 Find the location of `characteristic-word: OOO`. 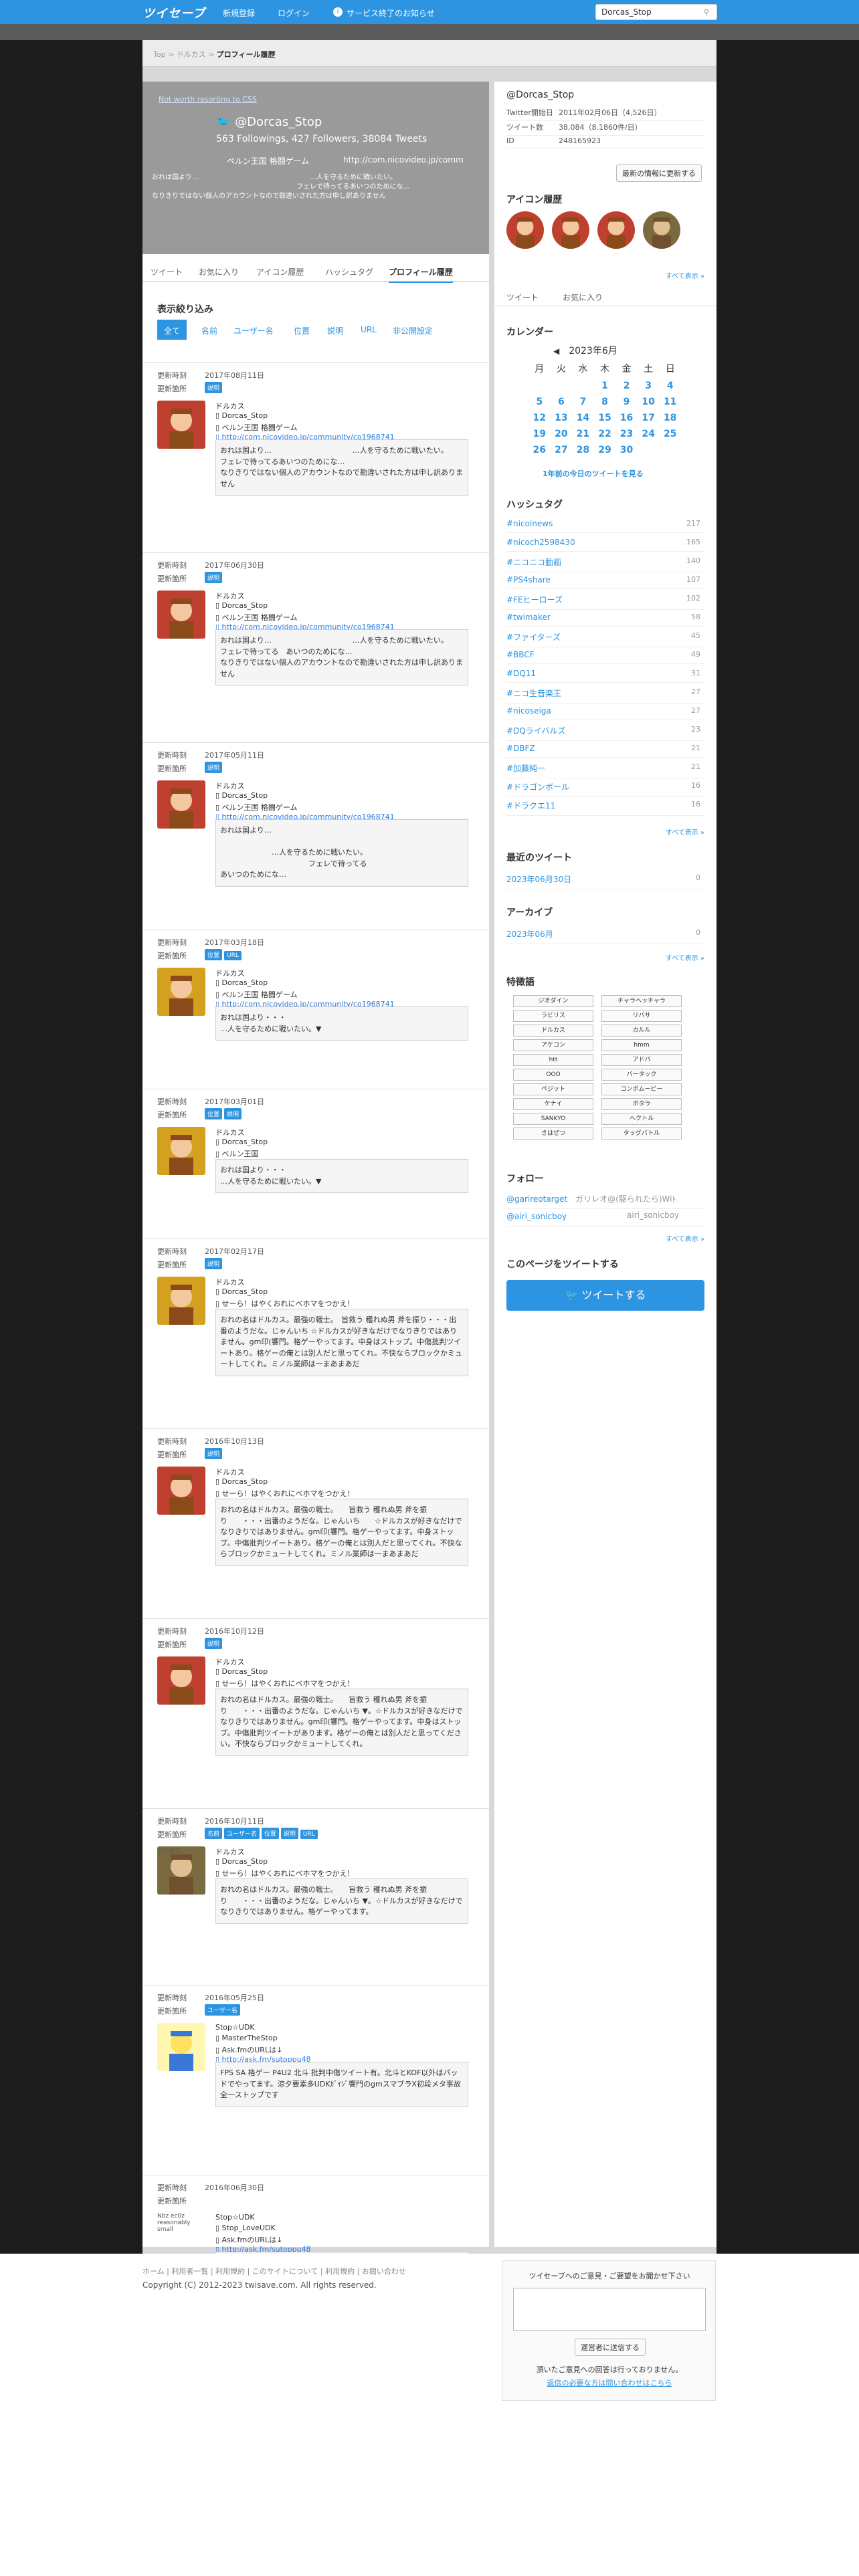

characteristic-word: OOO is located at coordinates (553, 1075).